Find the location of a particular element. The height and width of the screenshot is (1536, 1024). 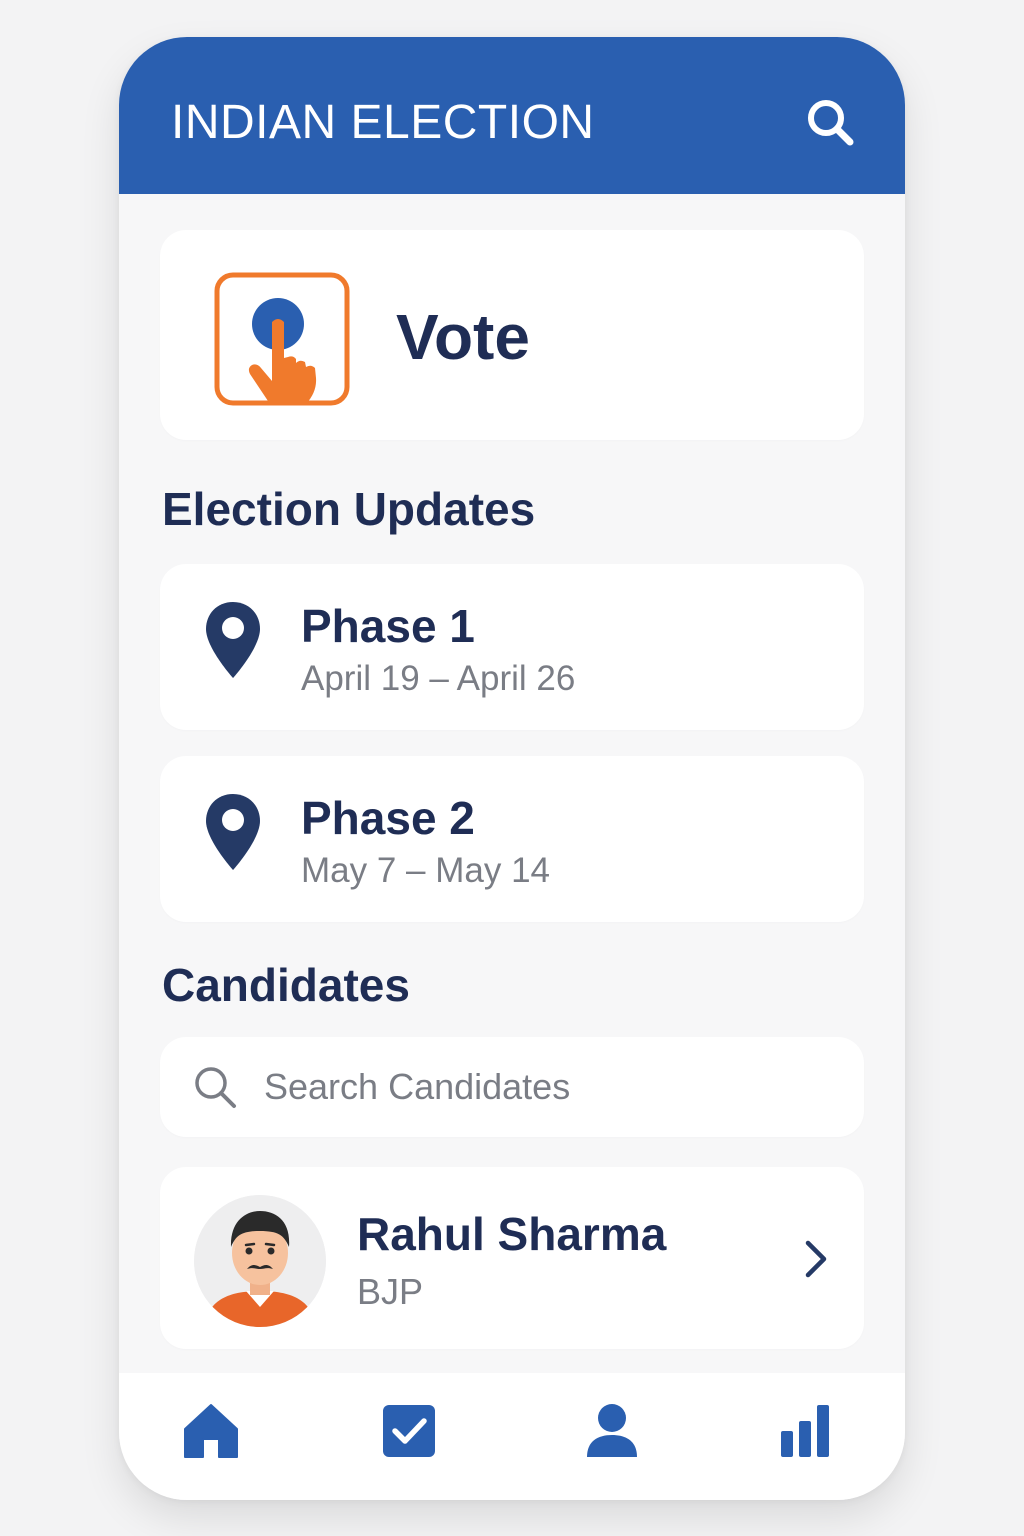

vote-card: Vote is located at coordinates (512, 335).